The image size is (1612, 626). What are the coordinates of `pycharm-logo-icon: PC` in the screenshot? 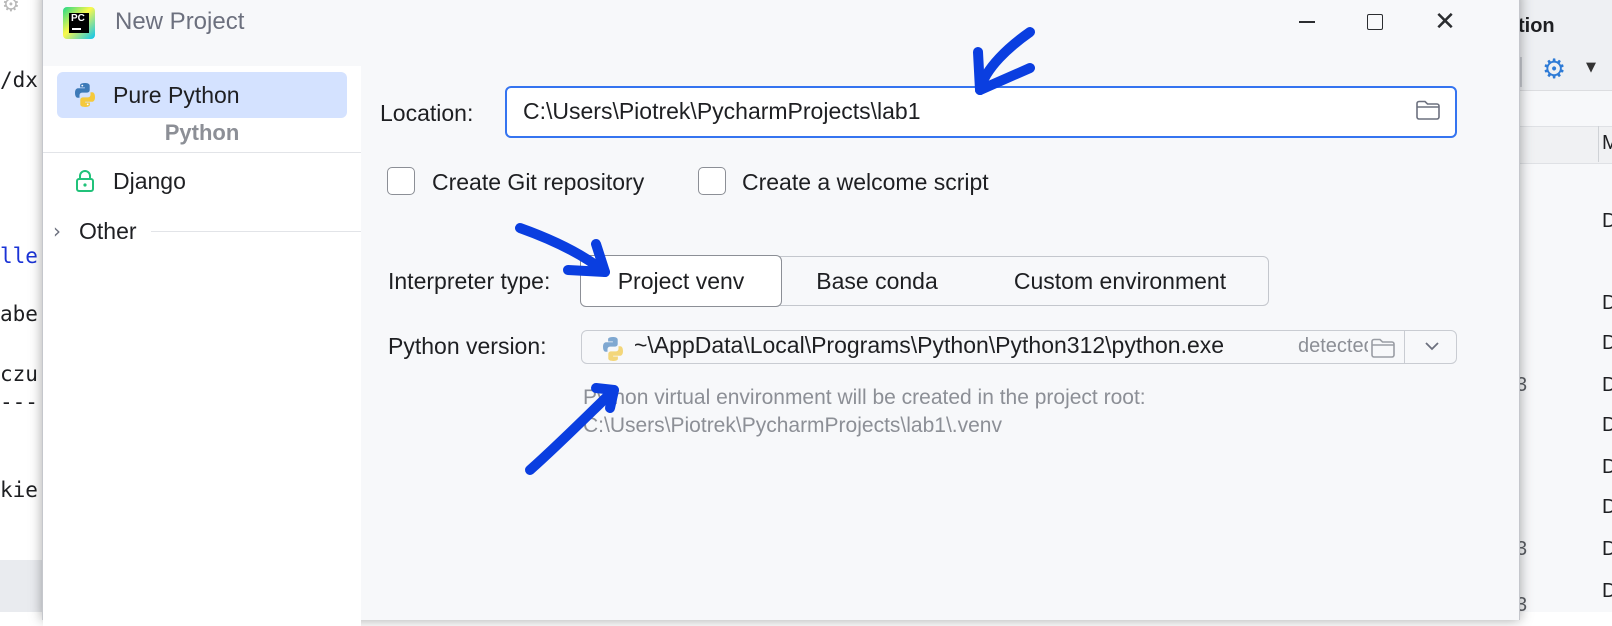 It's located at (79, 23).